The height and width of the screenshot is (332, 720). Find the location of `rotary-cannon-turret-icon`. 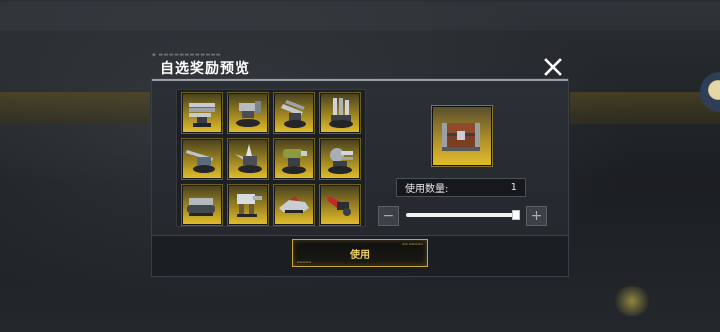

rotary-cannon-turret-icon is located at coordinates (340, 161).